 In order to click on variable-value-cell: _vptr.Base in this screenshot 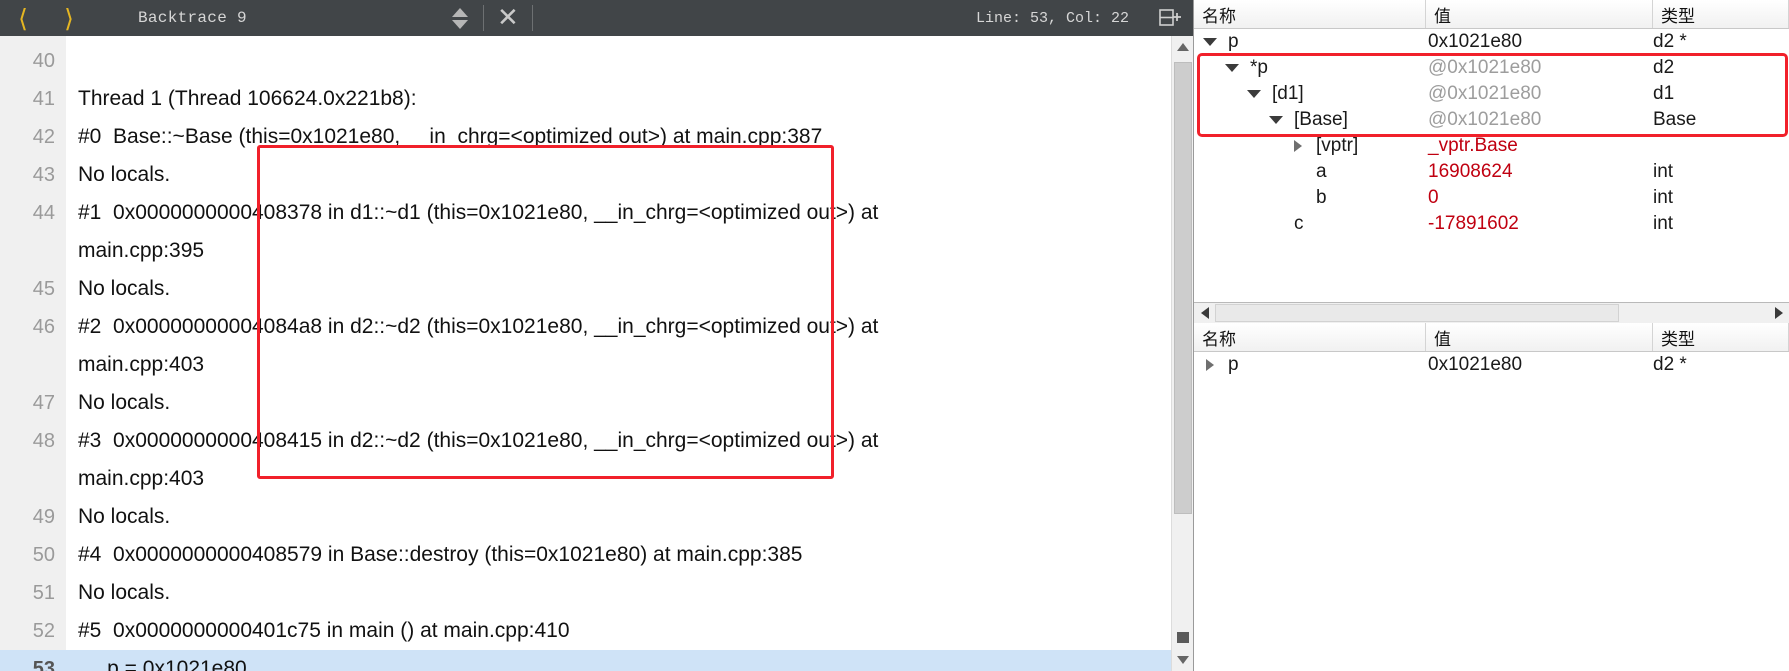, I will do `click(1539, 146)`.